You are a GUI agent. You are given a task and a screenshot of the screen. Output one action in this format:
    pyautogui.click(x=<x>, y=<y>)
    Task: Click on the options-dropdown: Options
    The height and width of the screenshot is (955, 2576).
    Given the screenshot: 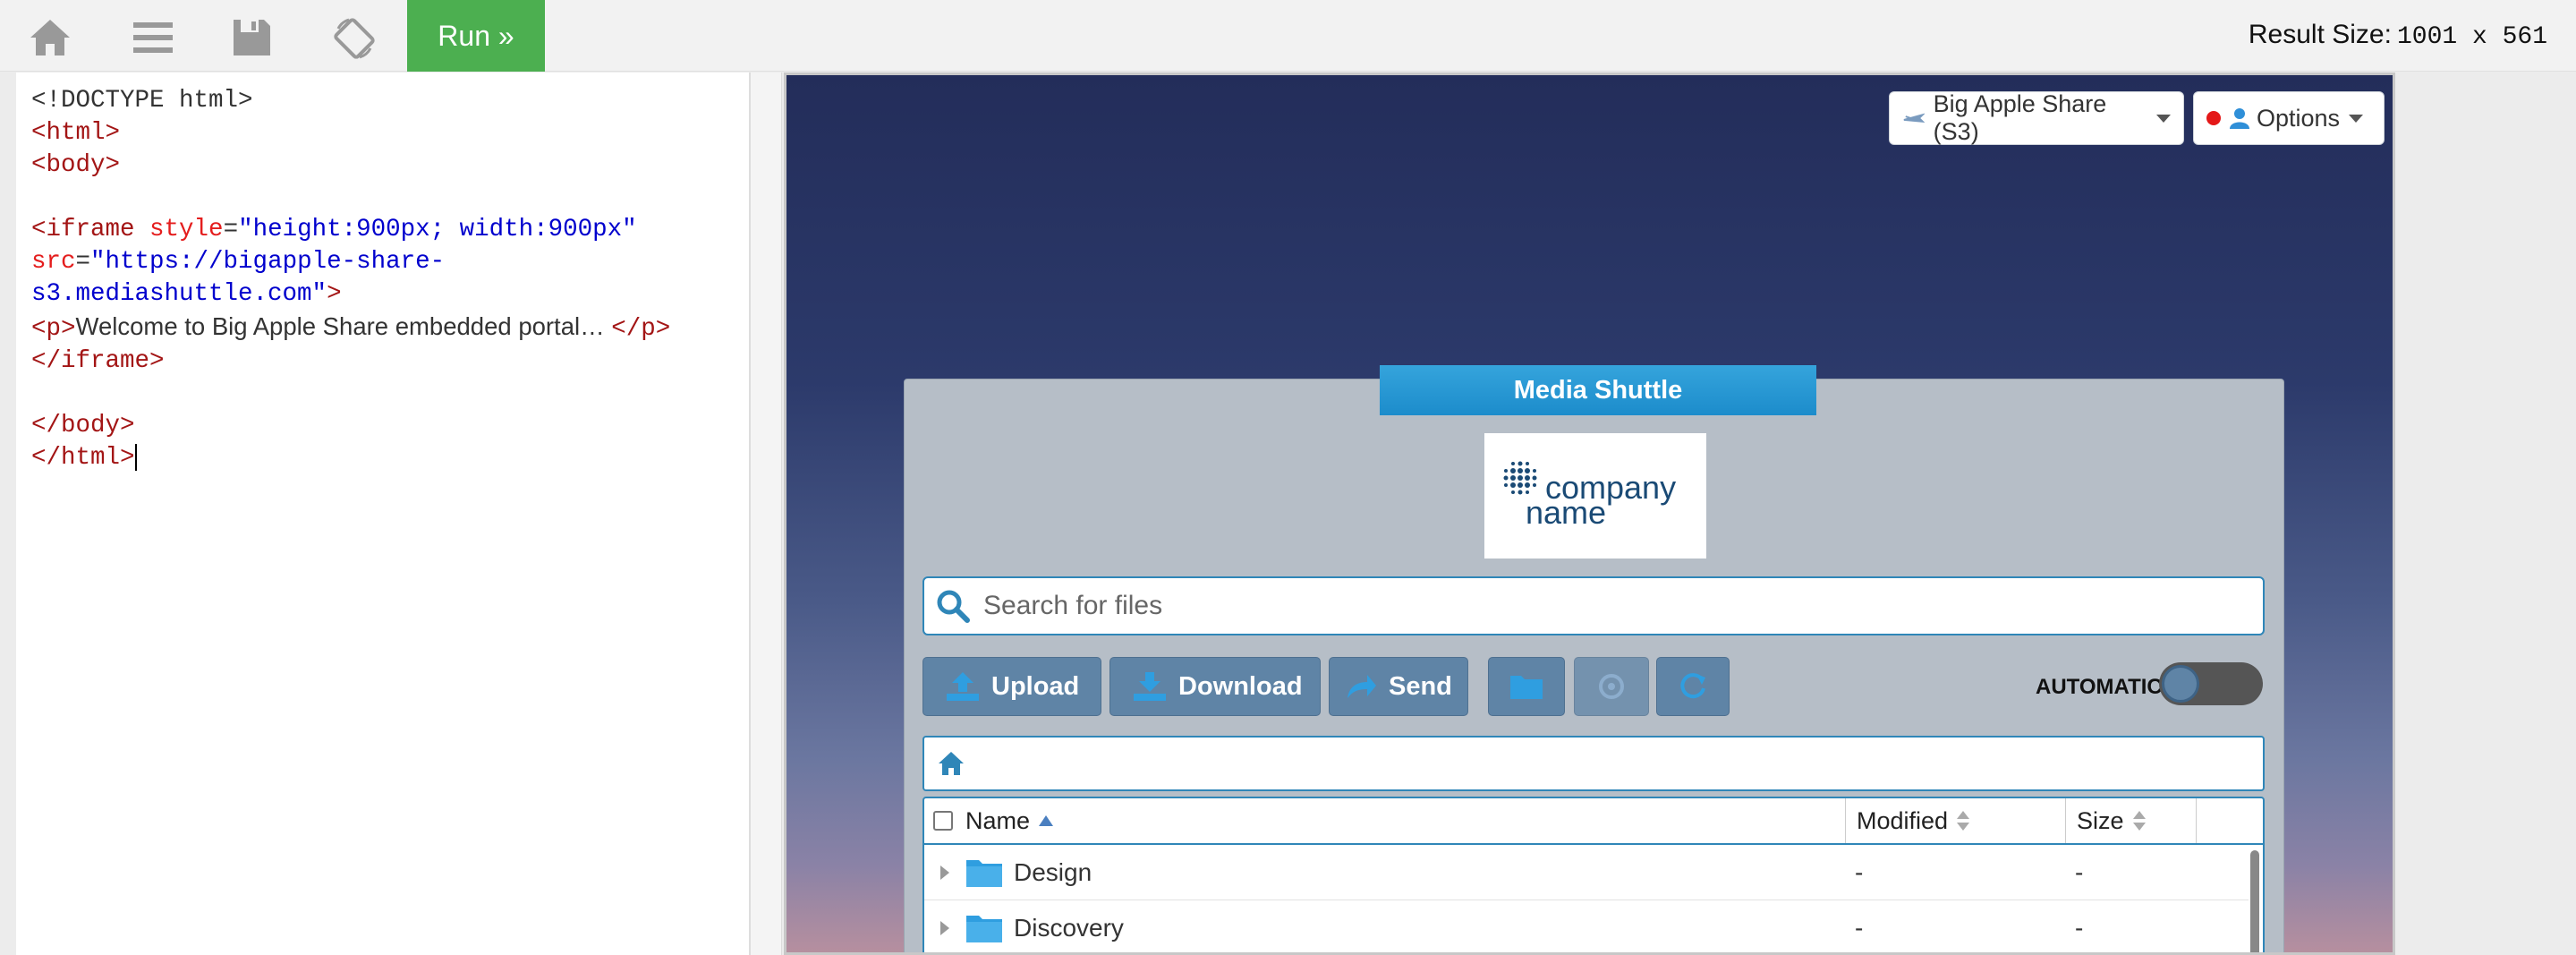 What is the action you would take?
    pyautogui.click(x=2289, y=118)
    